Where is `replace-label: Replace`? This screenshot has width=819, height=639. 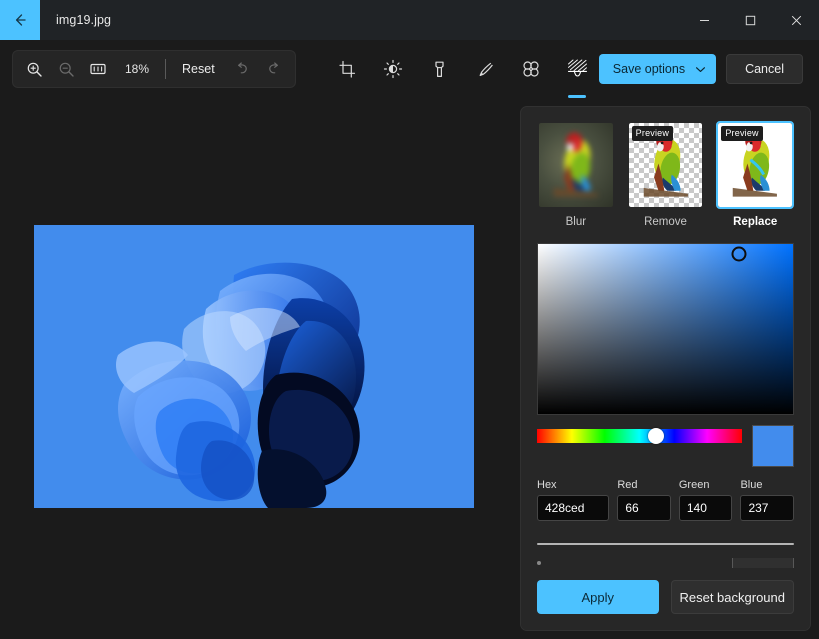
replace-label: Replace is located at coordinates (755, 222).